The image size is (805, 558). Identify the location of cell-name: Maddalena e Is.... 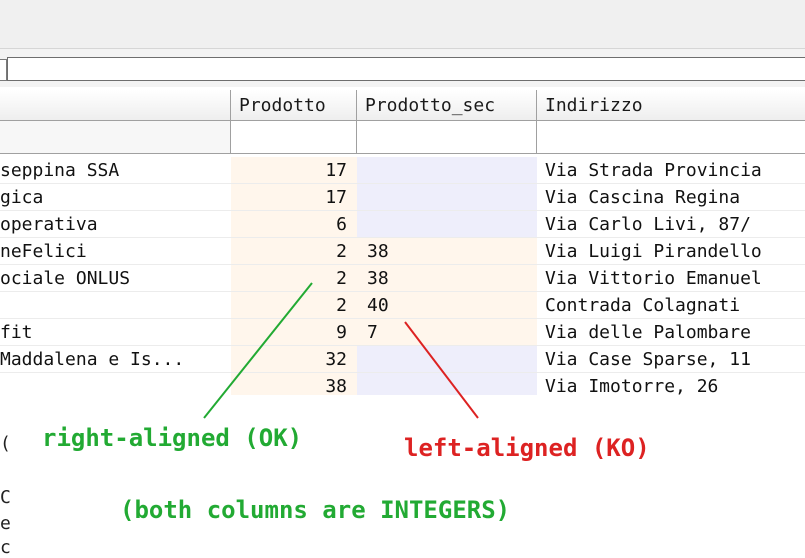
(115, 359).